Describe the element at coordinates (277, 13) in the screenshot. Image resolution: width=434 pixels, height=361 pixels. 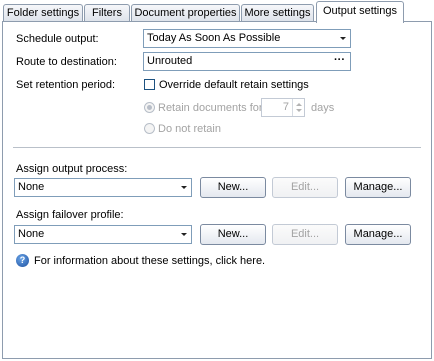
I see `tab-more-settings: More settings` at that location.